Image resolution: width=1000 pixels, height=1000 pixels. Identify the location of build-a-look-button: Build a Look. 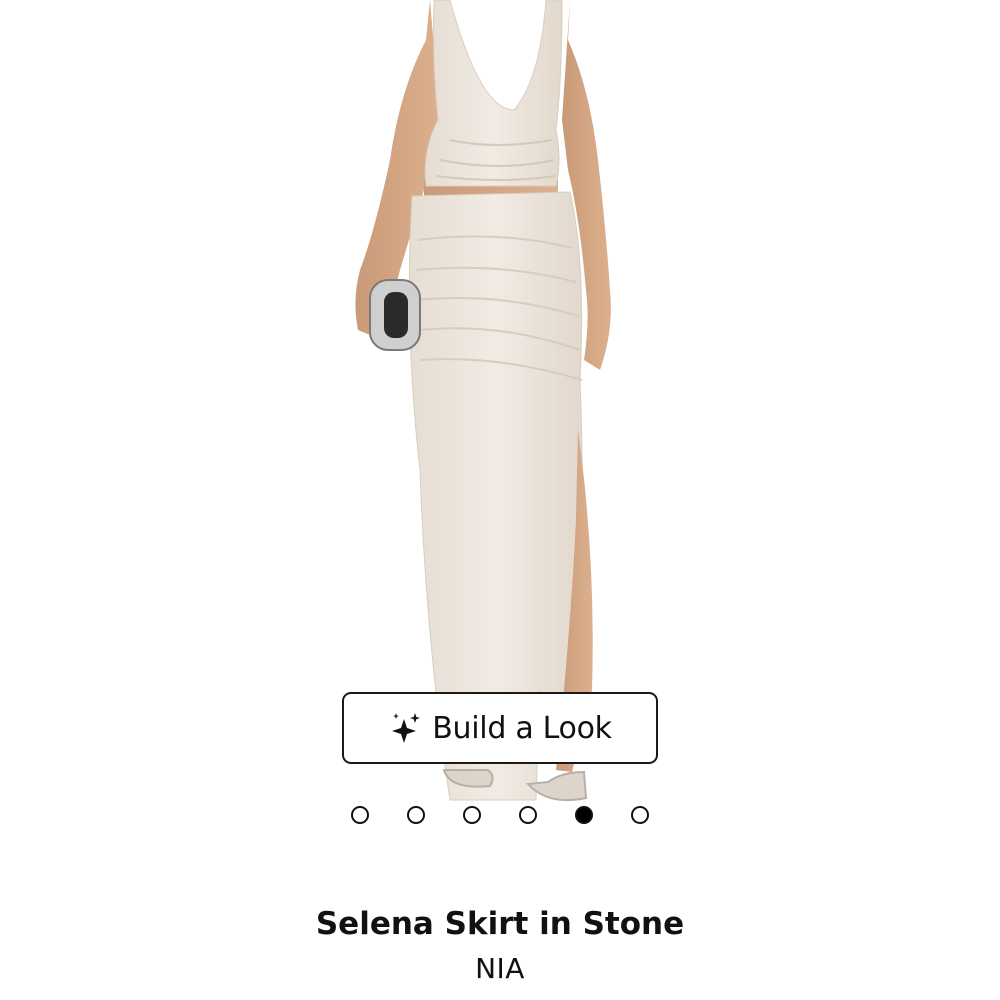
(500, 728).